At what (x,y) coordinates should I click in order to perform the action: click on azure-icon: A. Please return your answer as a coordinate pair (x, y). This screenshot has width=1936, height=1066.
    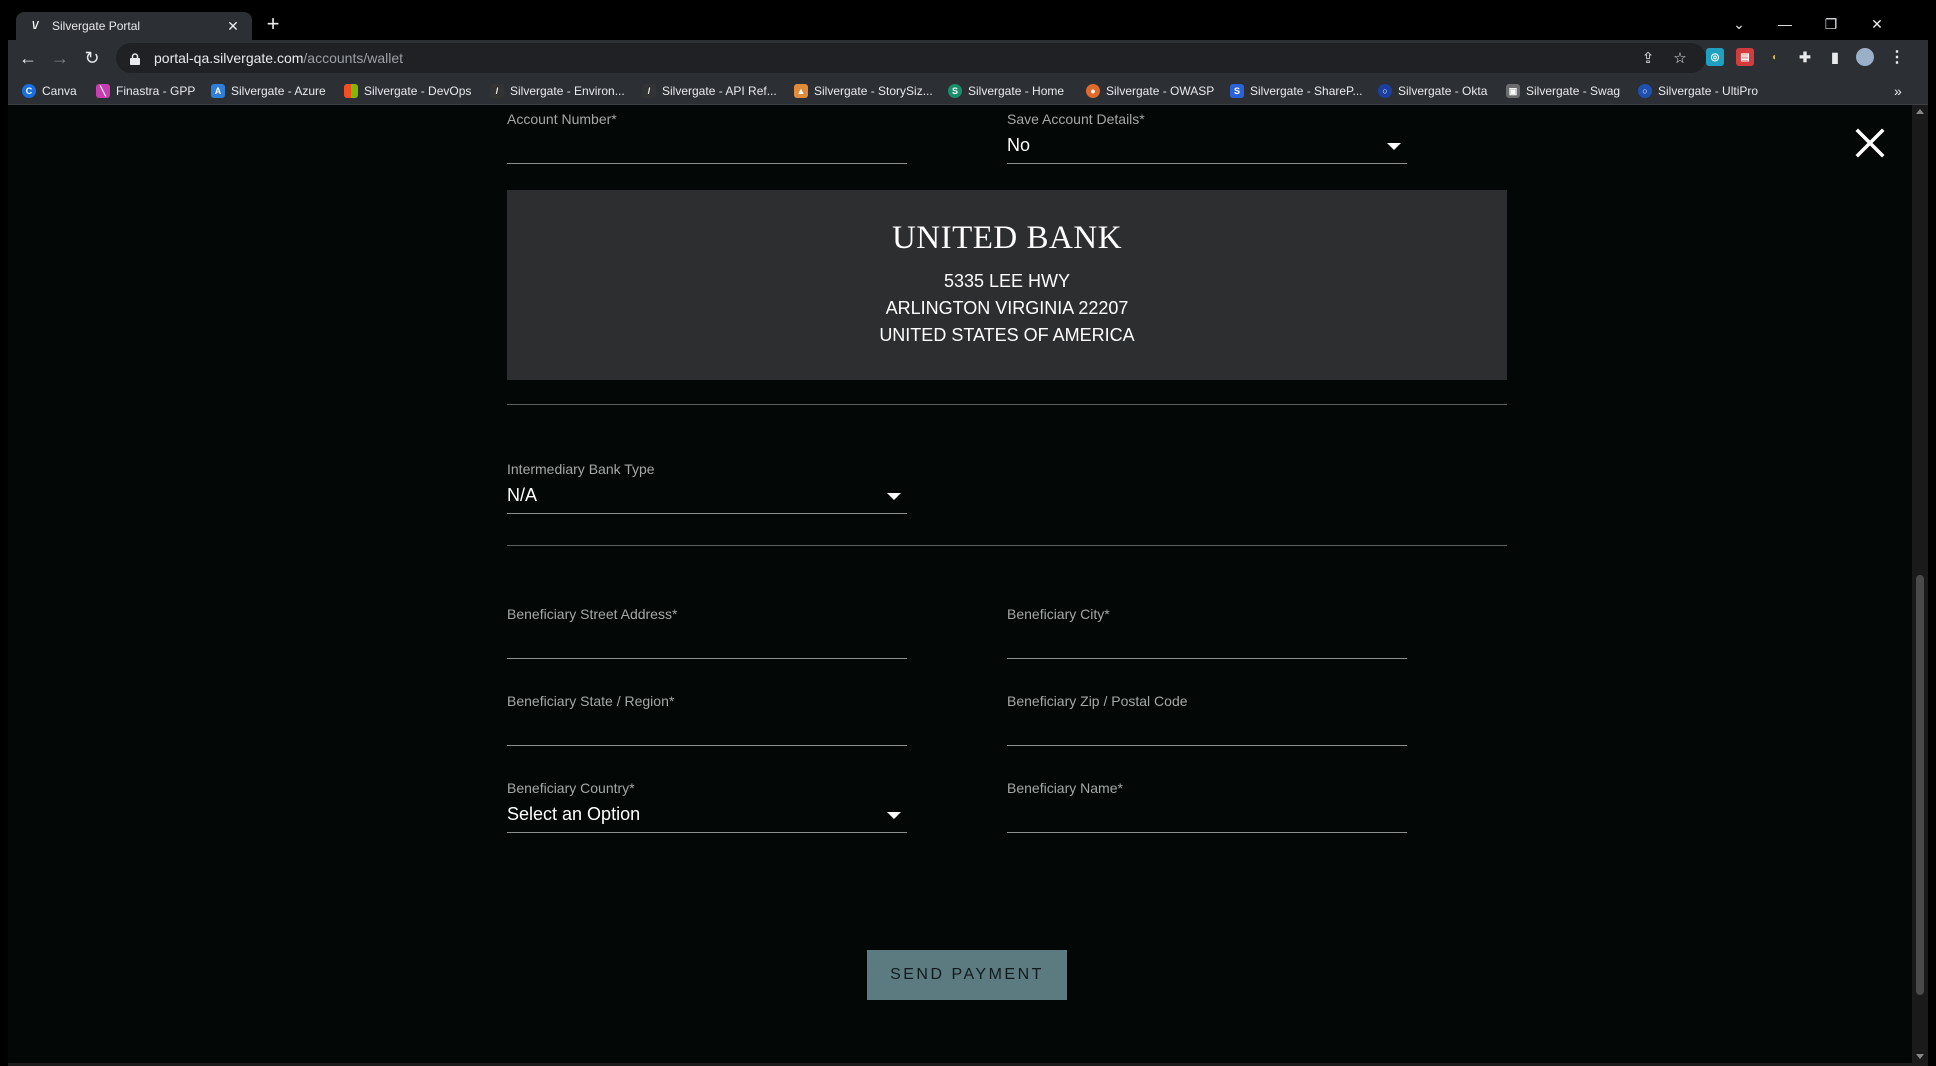
    Looking at the image, I should click on (218, 91).